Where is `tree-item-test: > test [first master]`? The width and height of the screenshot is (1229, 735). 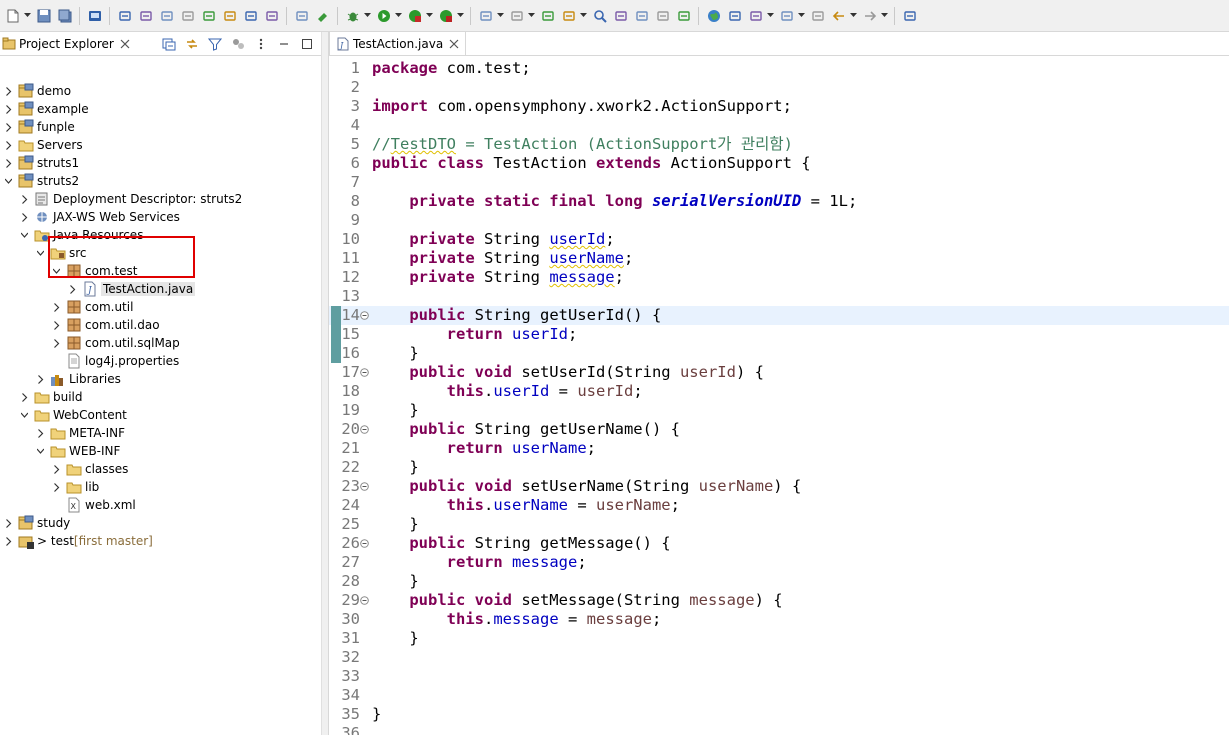 tree-item-test: > test [first master] is located at coordinates (77, 541).